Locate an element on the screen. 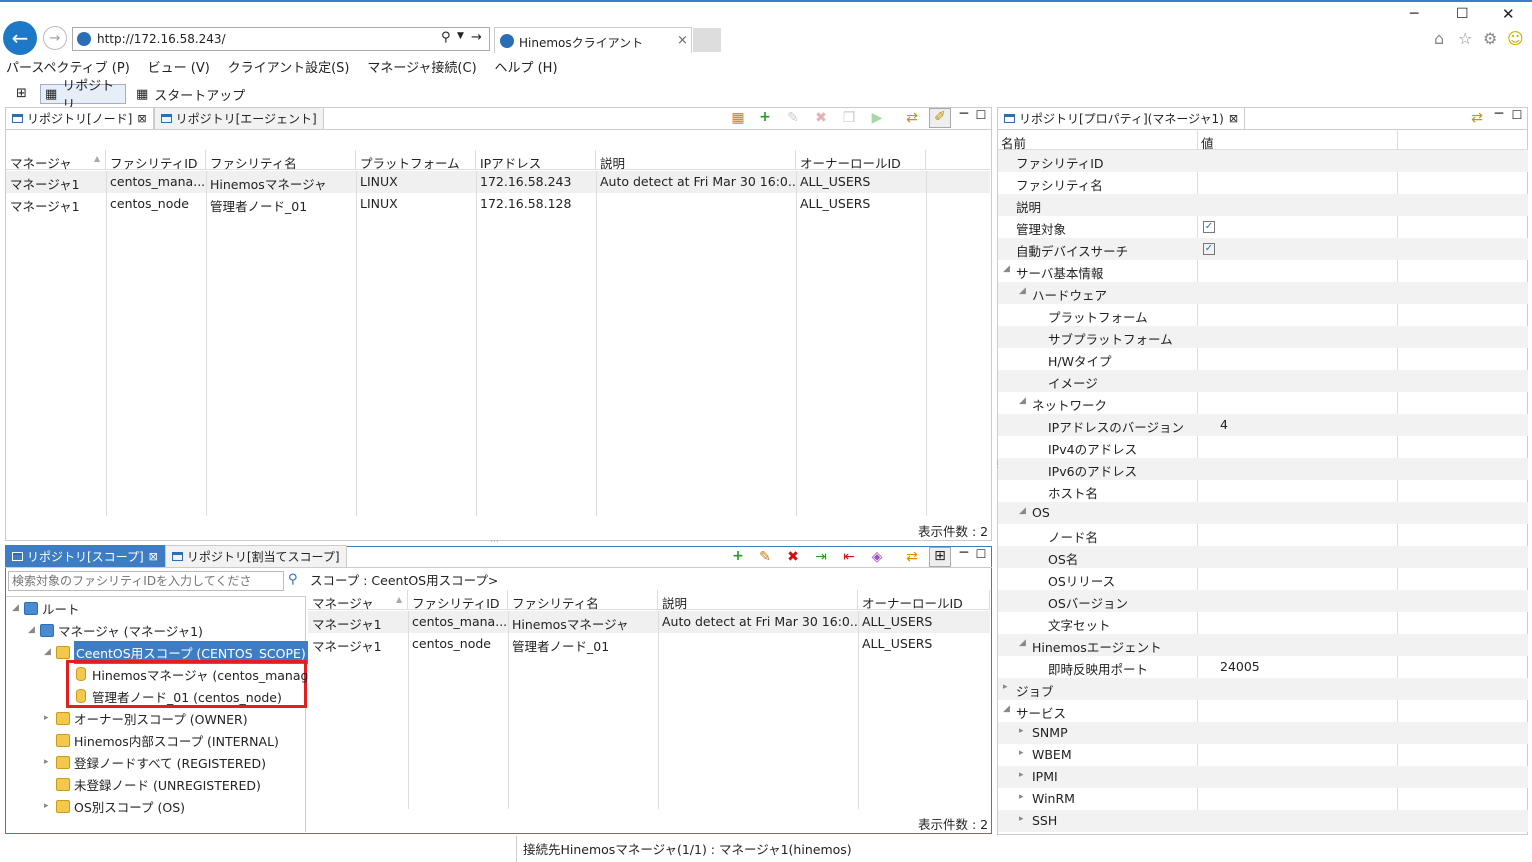 The image size is (1532, 862). tree-node-owner: ▸ オーナー別スコープ (OWNER) is located at coordinates (146, 718).